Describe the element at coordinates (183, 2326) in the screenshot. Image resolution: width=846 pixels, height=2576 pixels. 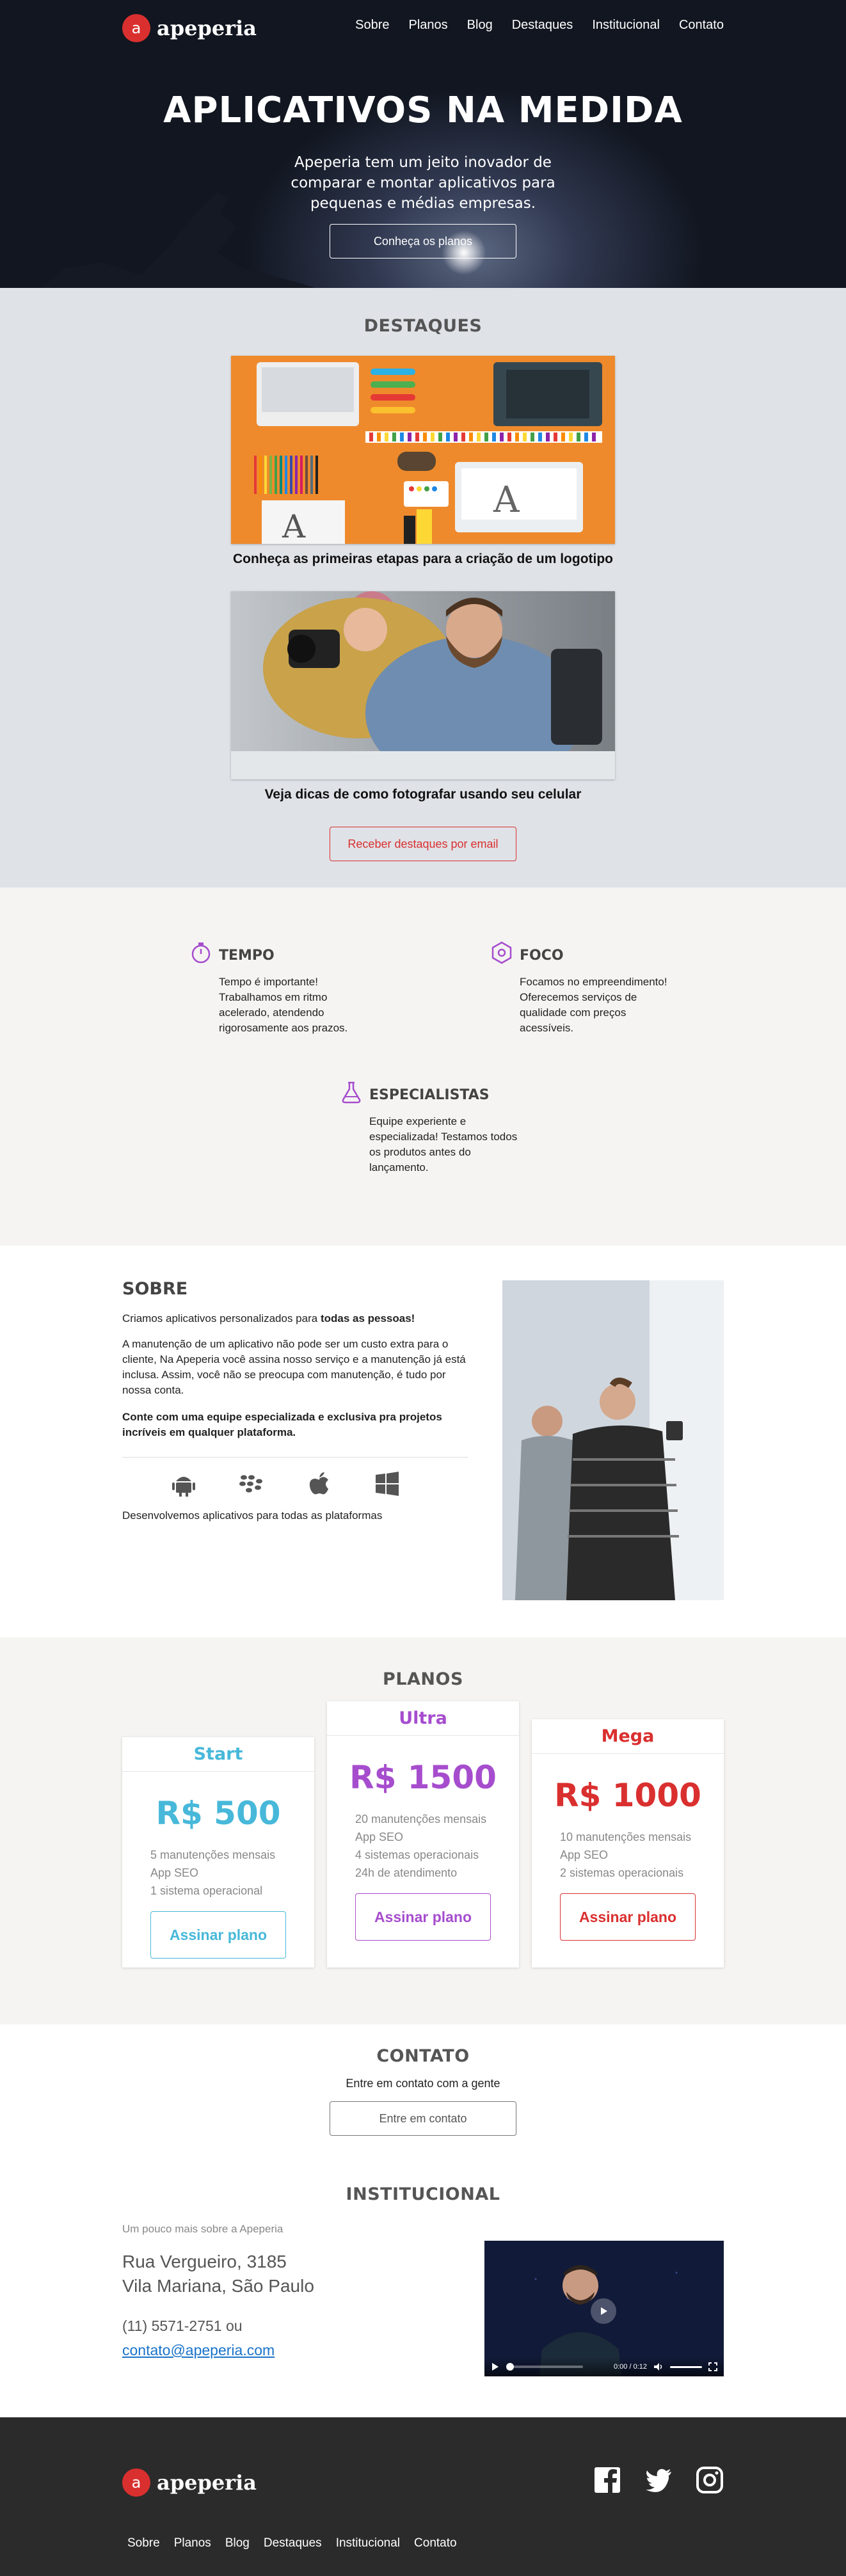
I see `phone: (11) 5571-2751 ou` at that location.